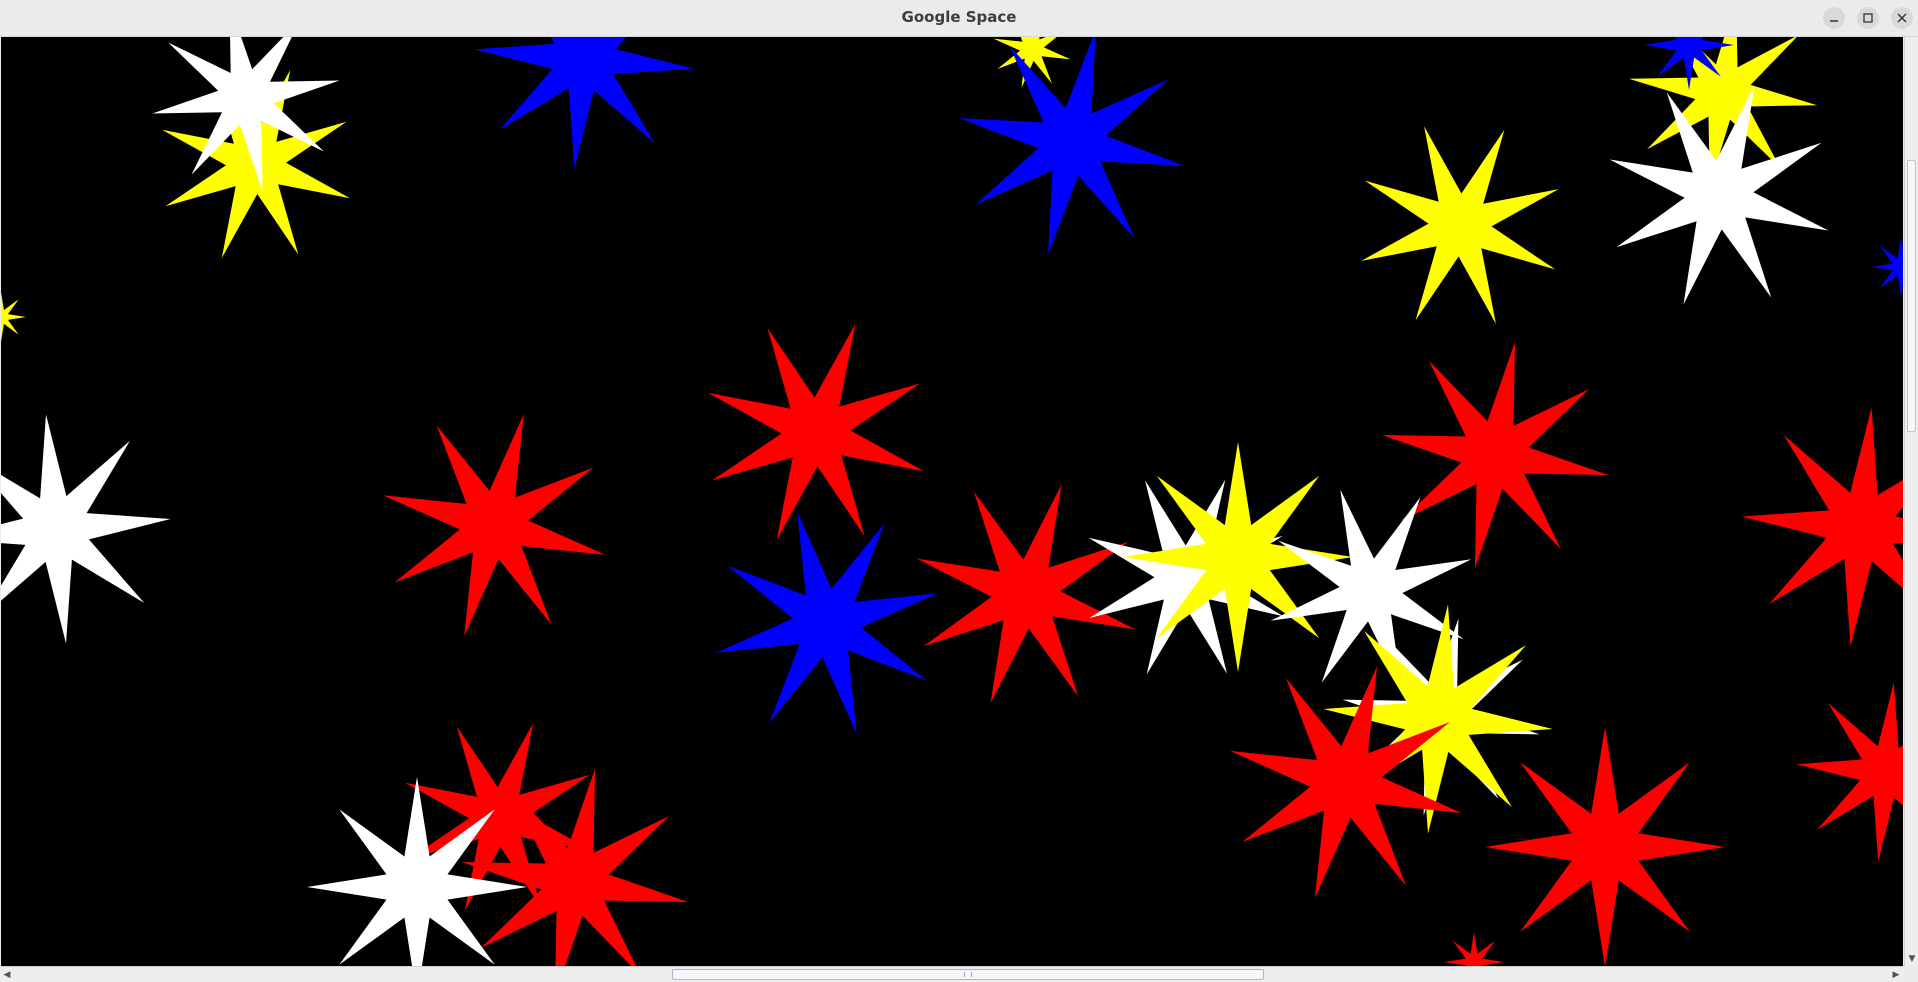 The width and height of the screenshot is (1918, 982). I want to click on horizontal-scroll-thumb, so click(968, 974).